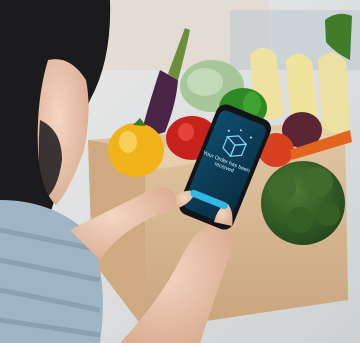 Image resolution: width=360 pixels, height=343 pixels. Describe the element at coordinates (136, 150) in the screenshot. I see `yellow-pepper` at that location.